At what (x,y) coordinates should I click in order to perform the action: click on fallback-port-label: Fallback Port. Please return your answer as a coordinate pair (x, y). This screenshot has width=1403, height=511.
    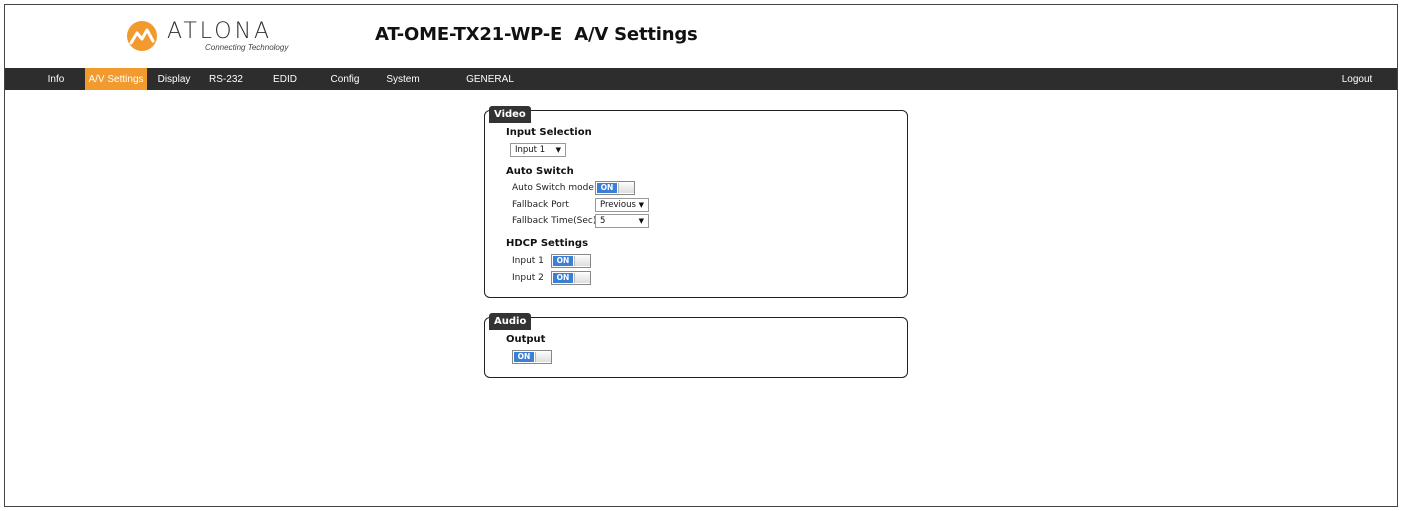
    Looking at the image, I should click on (540, 205).